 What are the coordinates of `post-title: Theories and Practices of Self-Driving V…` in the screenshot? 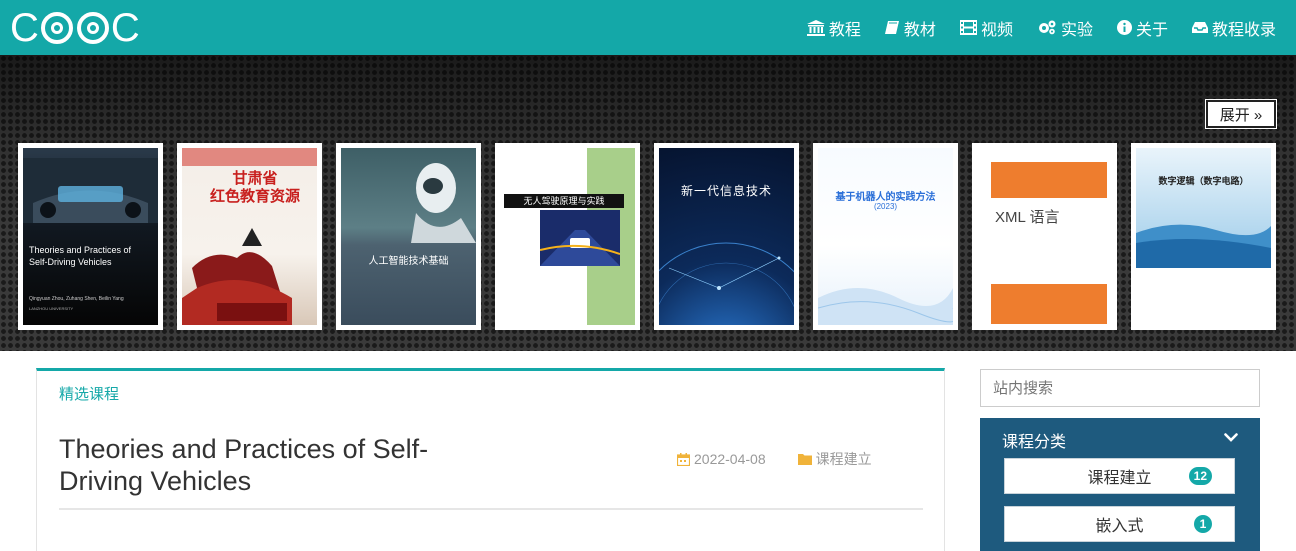 It's located at (269, 465).